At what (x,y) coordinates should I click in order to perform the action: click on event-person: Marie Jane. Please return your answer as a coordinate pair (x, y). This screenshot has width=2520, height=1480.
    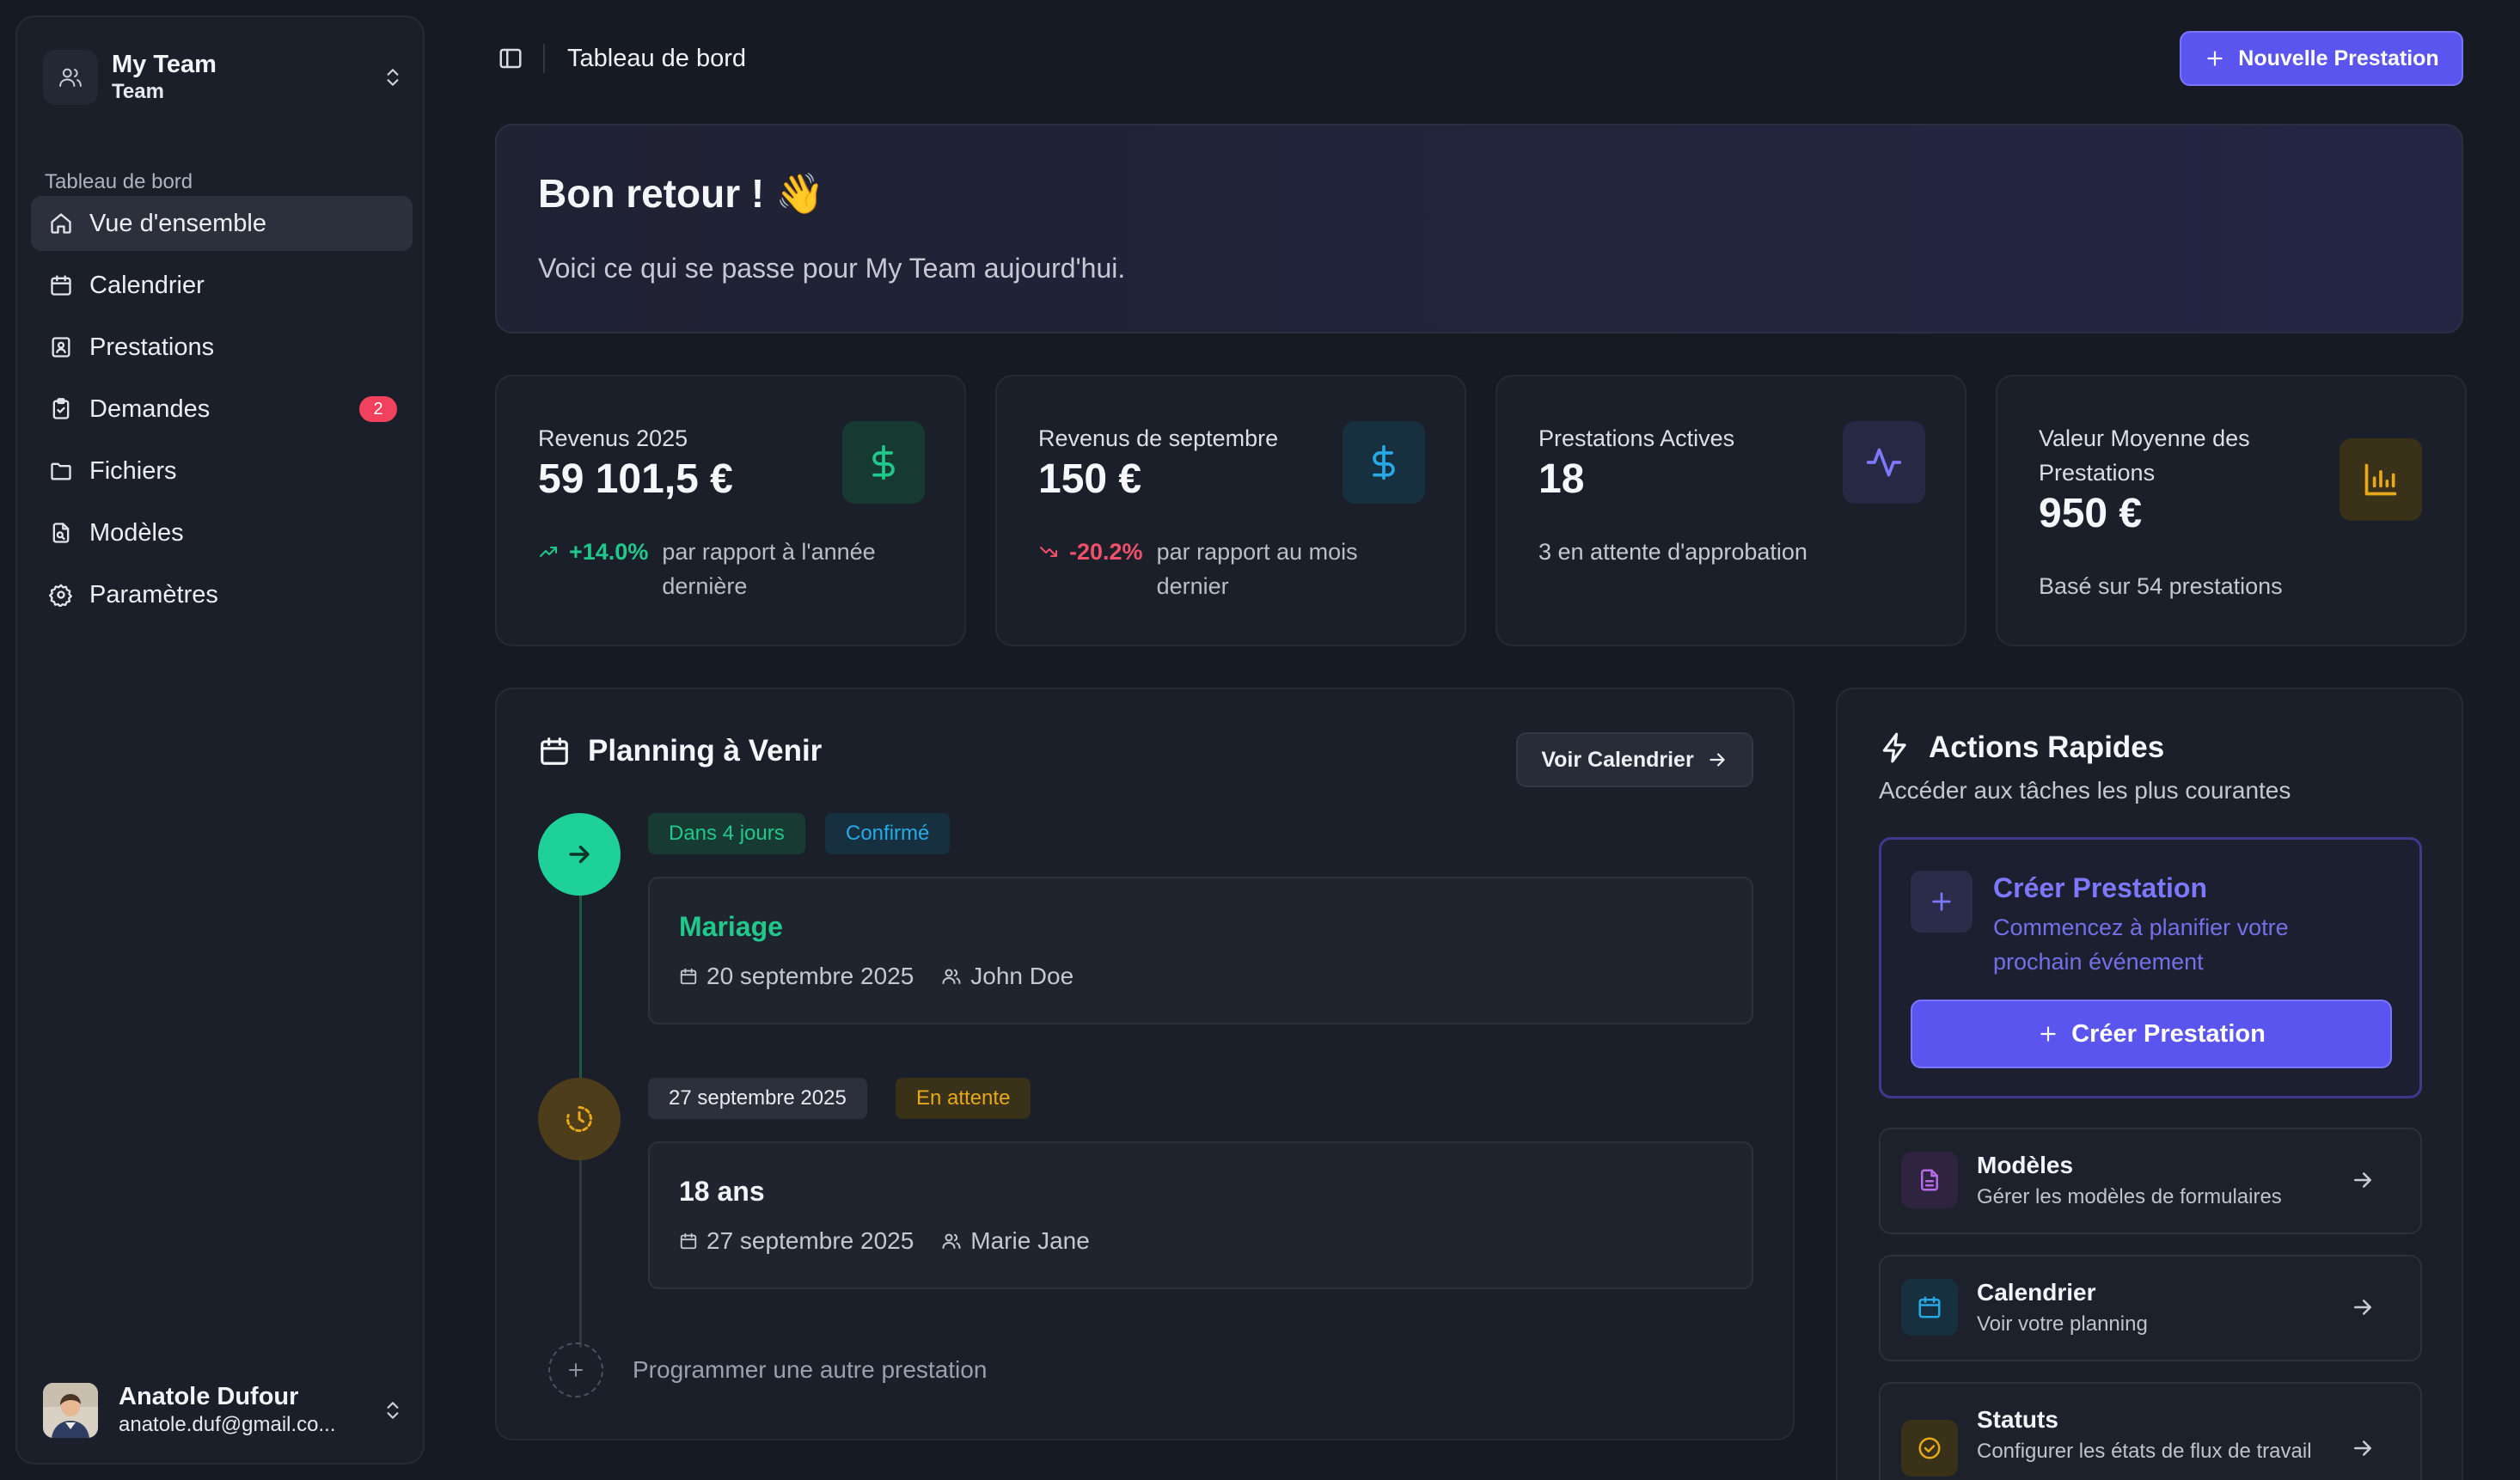
    Looking at the image, I should click on (1016, 1241).